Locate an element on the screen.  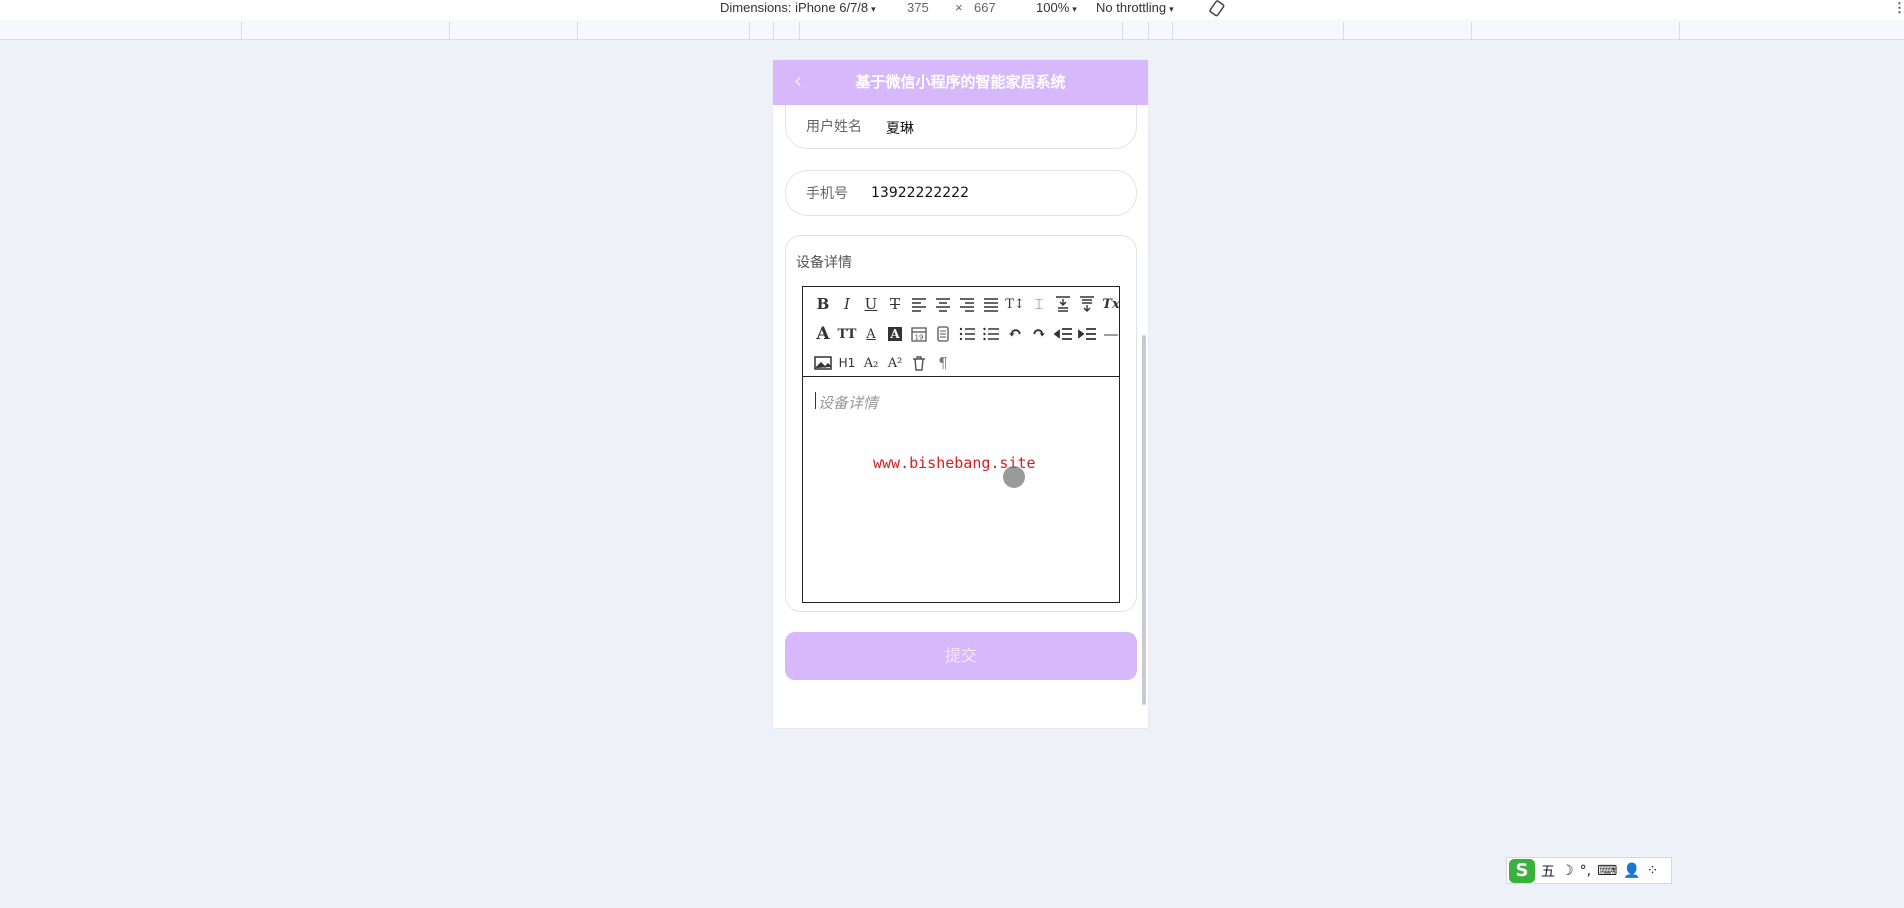
bullet-list-icon is located at coordinates (991, 334).